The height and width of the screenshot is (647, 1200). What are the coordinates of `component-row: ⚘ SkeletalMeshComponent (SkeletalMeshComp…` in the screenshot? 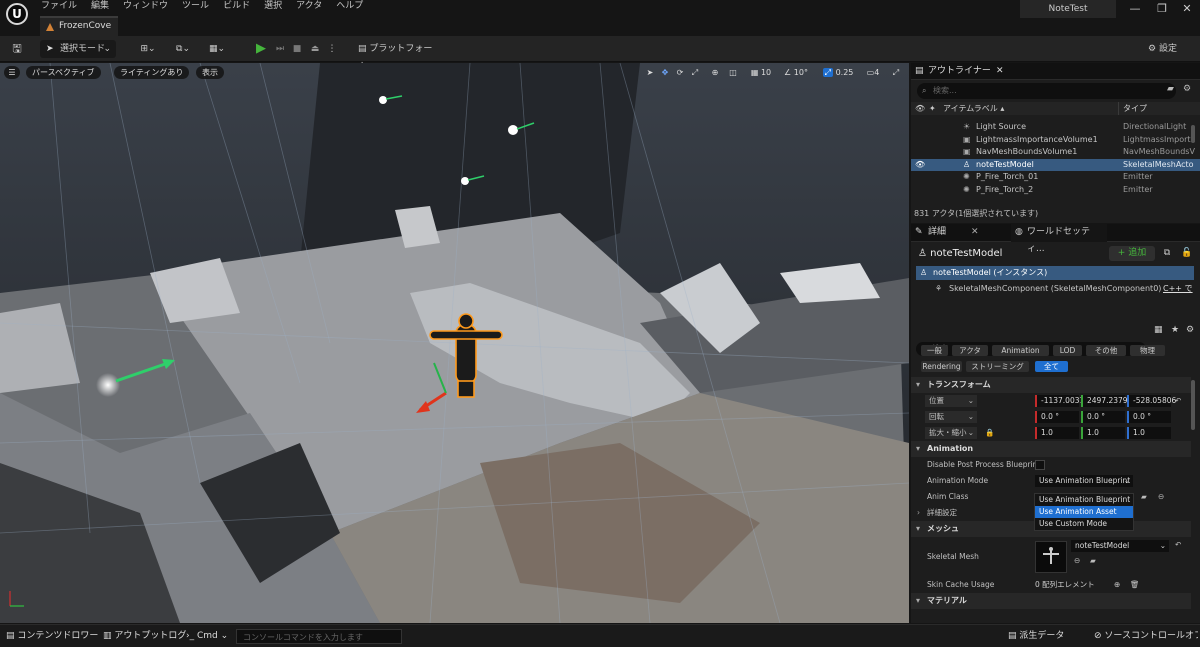 It's located at (1063, 289).